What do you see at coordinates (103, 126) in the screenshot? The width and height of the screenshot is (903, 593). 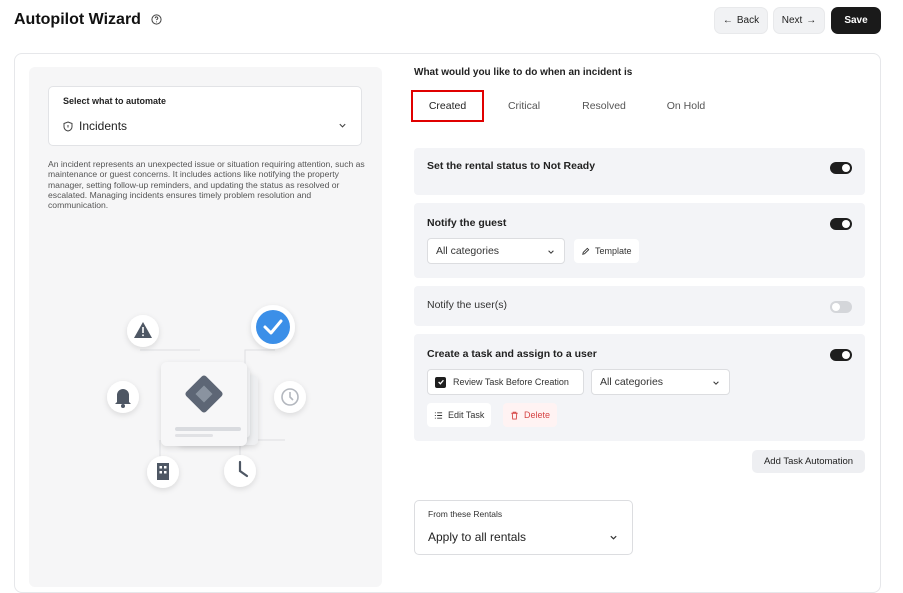 I see `automate-select-text: Incidents` at bounding box center [103, 126].